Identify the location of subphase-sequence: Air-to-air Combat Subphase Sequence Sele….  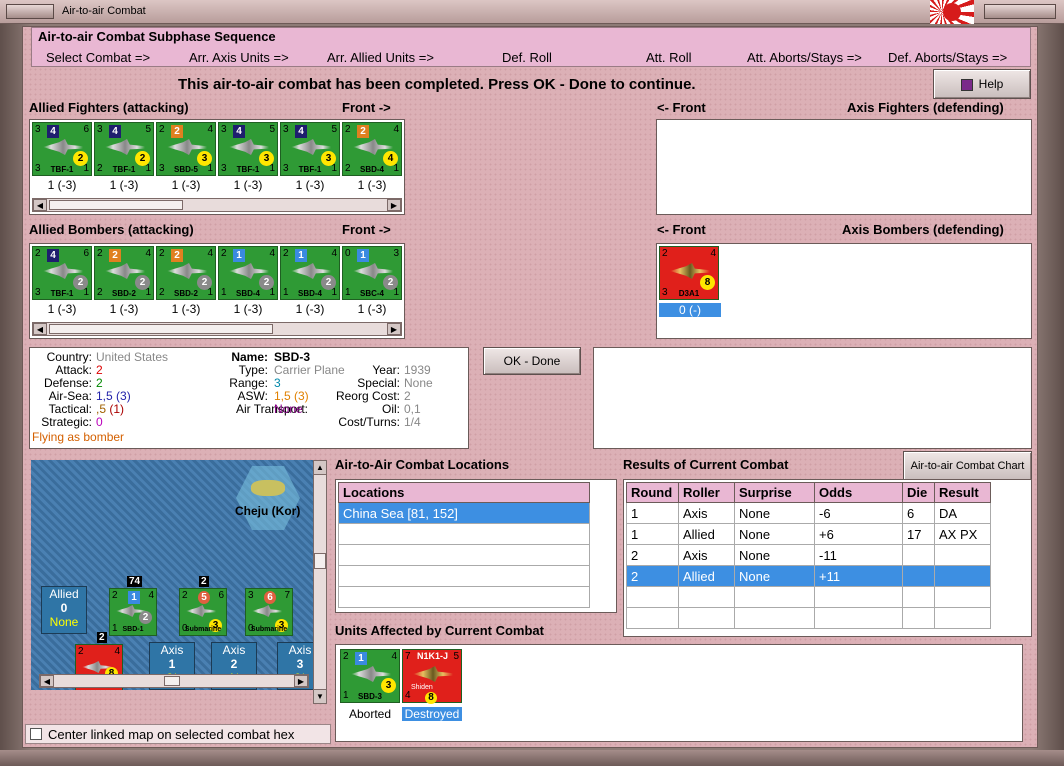
(531, 47).